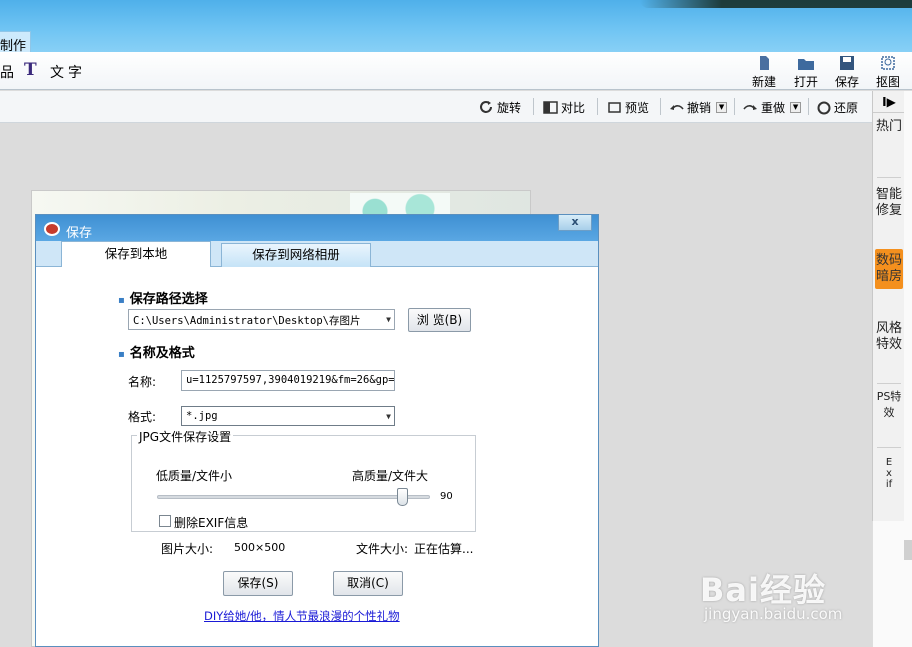 This screenshot has width=912, height=647. What do you see at coordinates (509, 108) in the screenshot?
I see `rotate-label: 旋转` at bounding box center [509, 108].